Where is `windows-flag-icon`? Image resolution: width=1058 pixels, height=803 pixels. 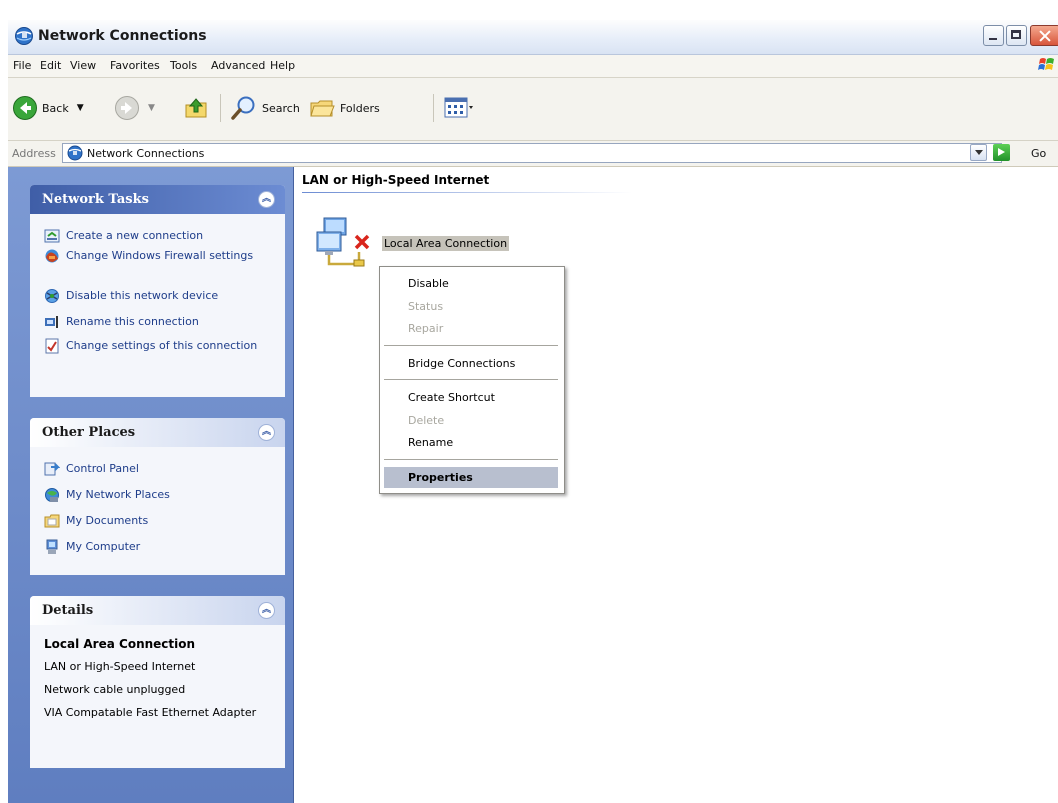 windows-flag-icon is located at coordinates (1046, 64).